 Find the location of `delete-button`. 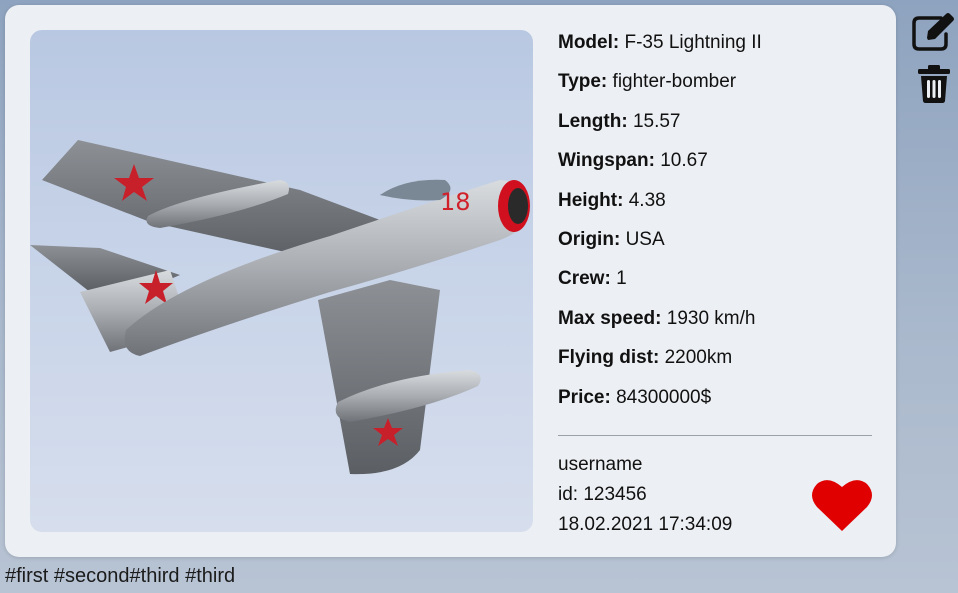

delete-button is located at coordinates (934, 84).